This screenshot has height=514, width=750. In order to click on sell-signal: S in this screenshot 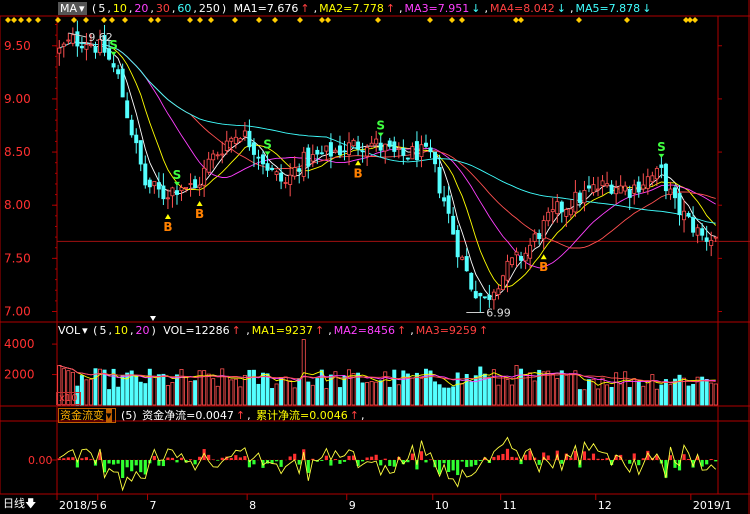, I will do `click(380, 126)`.